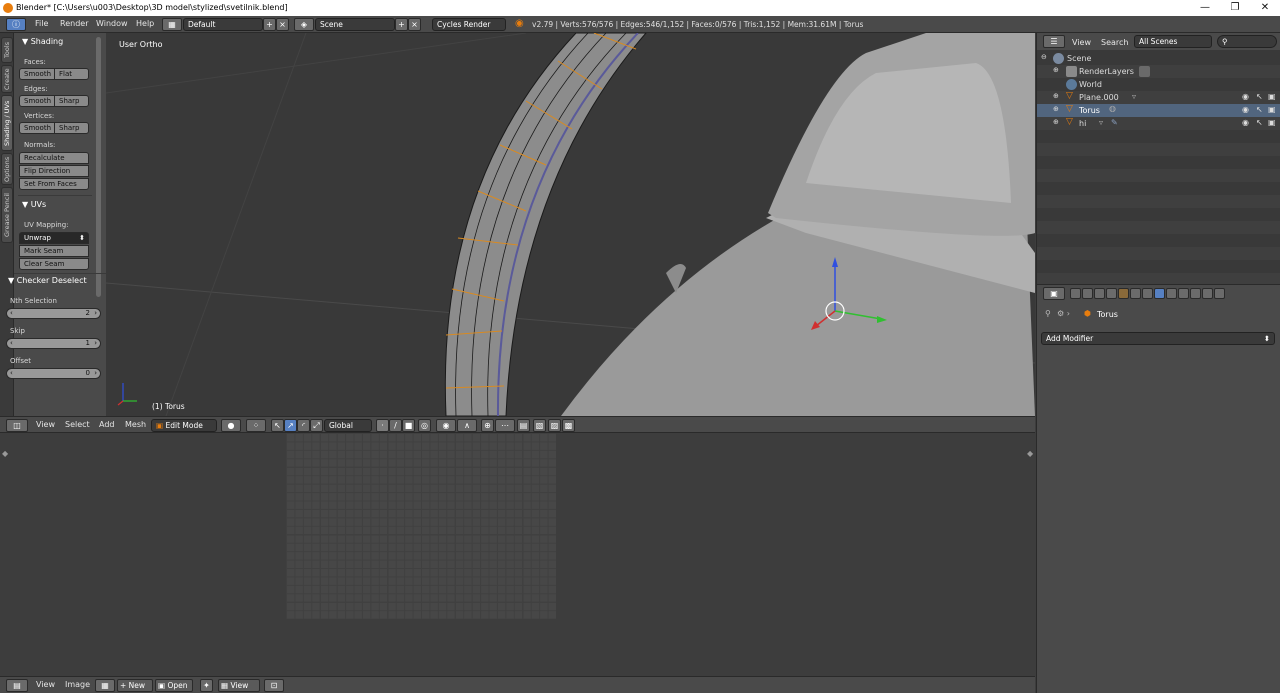 Image resolution: width=1280 pixels, height=693 pixels. I want to click on outliner-row-hi: ⊕ ▽ hi ▿ ✎ ◉ ↖ ▣, so click(1158, 123).